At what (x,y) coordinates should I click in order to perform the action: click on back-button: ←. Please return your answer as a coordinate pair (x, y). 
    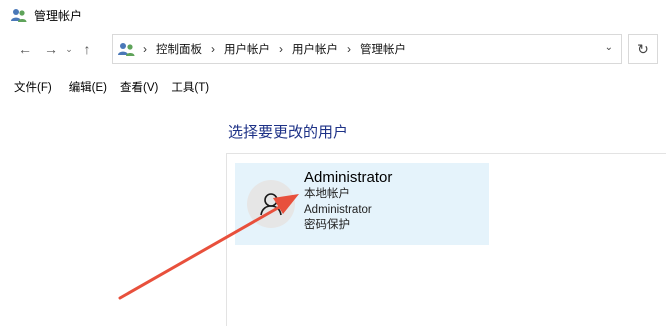
    Looking at the image, I should click on (25, 49).